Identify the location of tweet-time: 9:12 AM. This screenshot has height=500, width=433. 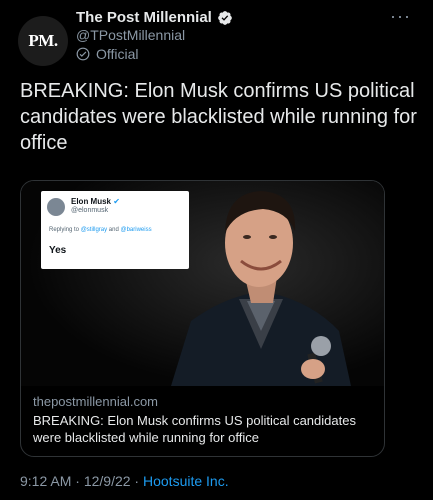
(45, 481).